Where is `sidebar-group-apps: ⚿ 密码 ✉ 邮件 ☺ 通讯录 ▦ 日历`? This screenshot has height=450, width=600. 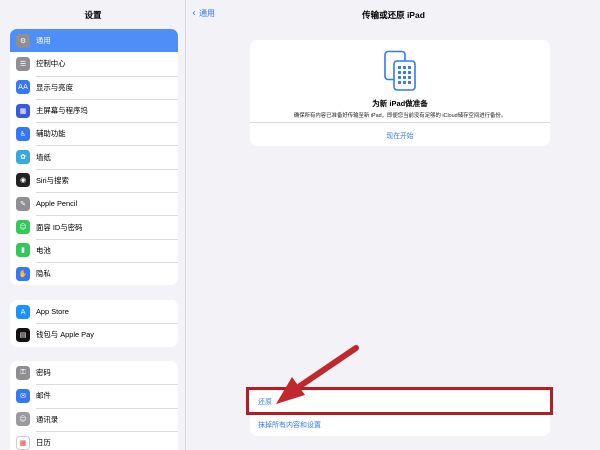 sidebar-group-apps: ⚿ 密码 ✉ 邮件 ☺ 通讯录 ▦ 日历 is located at coordinates (94, 405).